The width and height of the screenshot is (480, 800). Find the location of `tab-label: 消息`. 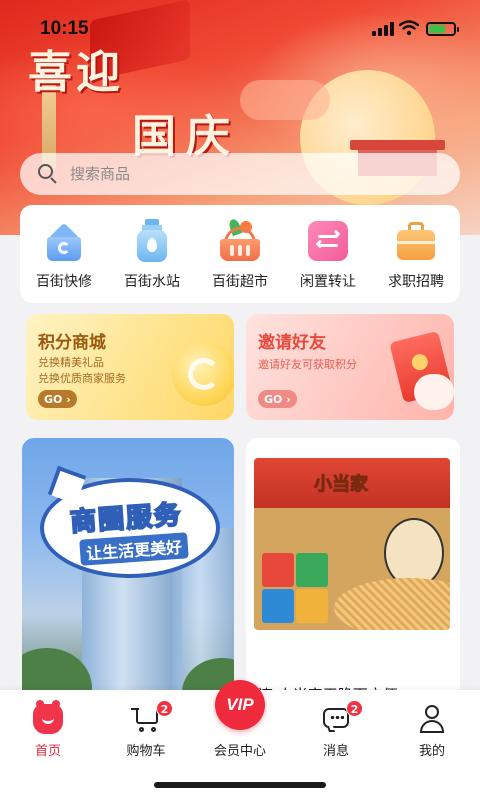

tab-label: 消息 is located at coordinates (335, 751).